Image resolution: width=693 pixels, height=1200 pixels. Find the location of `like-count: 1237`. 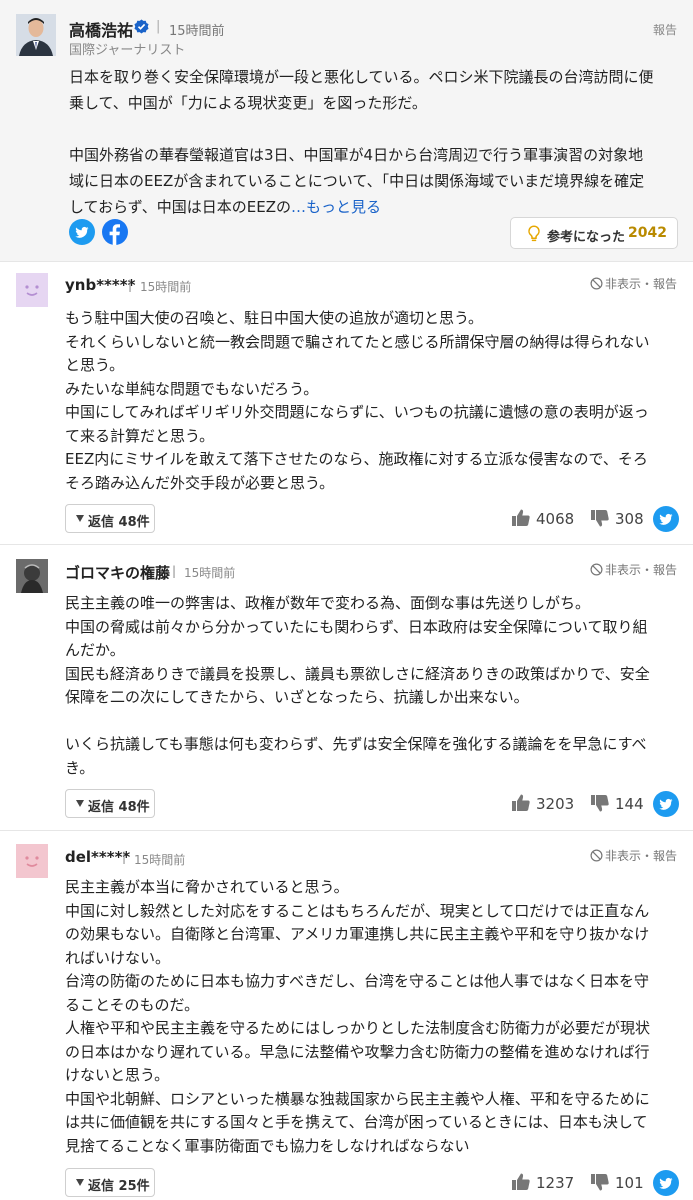

like-count: 1237 is located at coordinates (555, 1183).